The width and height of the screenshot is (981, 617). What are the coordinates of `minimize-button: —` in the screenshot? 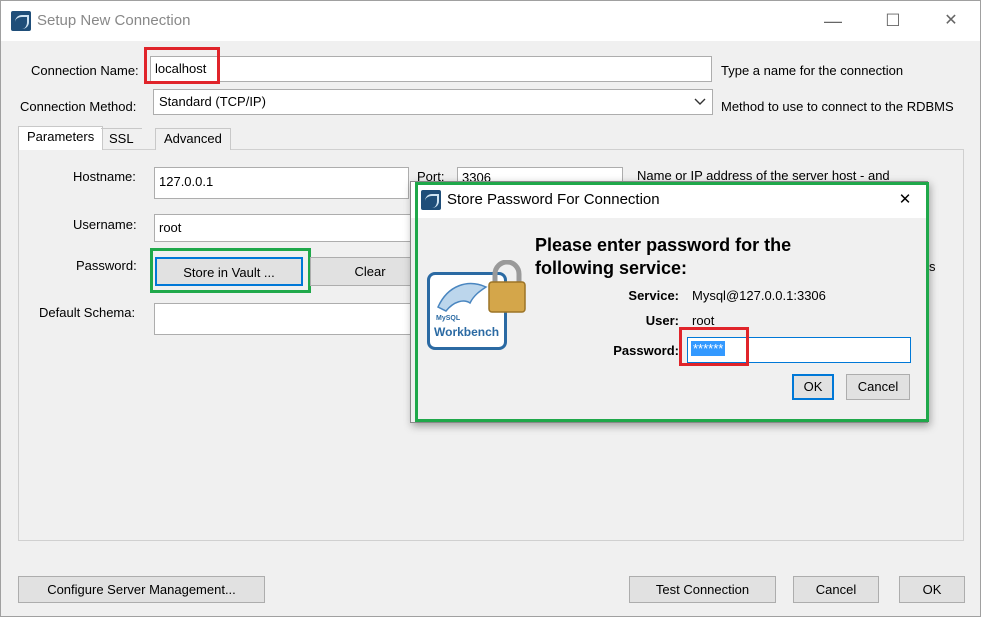 It's located at (833, 21).